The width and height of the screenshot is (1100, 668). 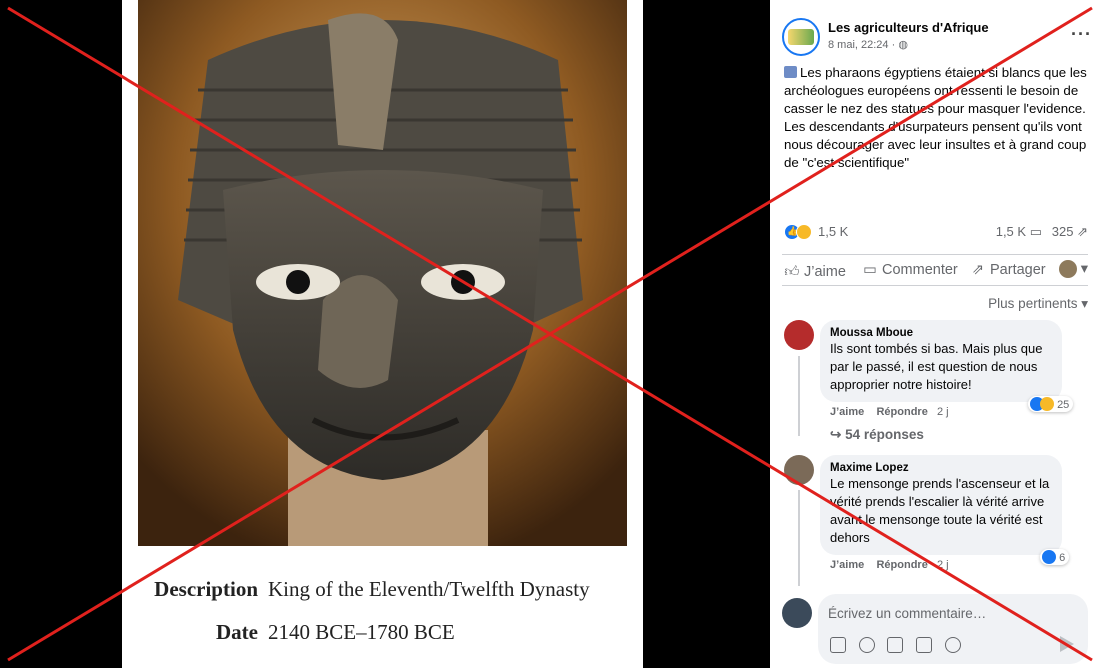 What do you see at coordinates (838, 644) in the screenshot?
I see `sticker-icon` at bounding box center [838, 644].